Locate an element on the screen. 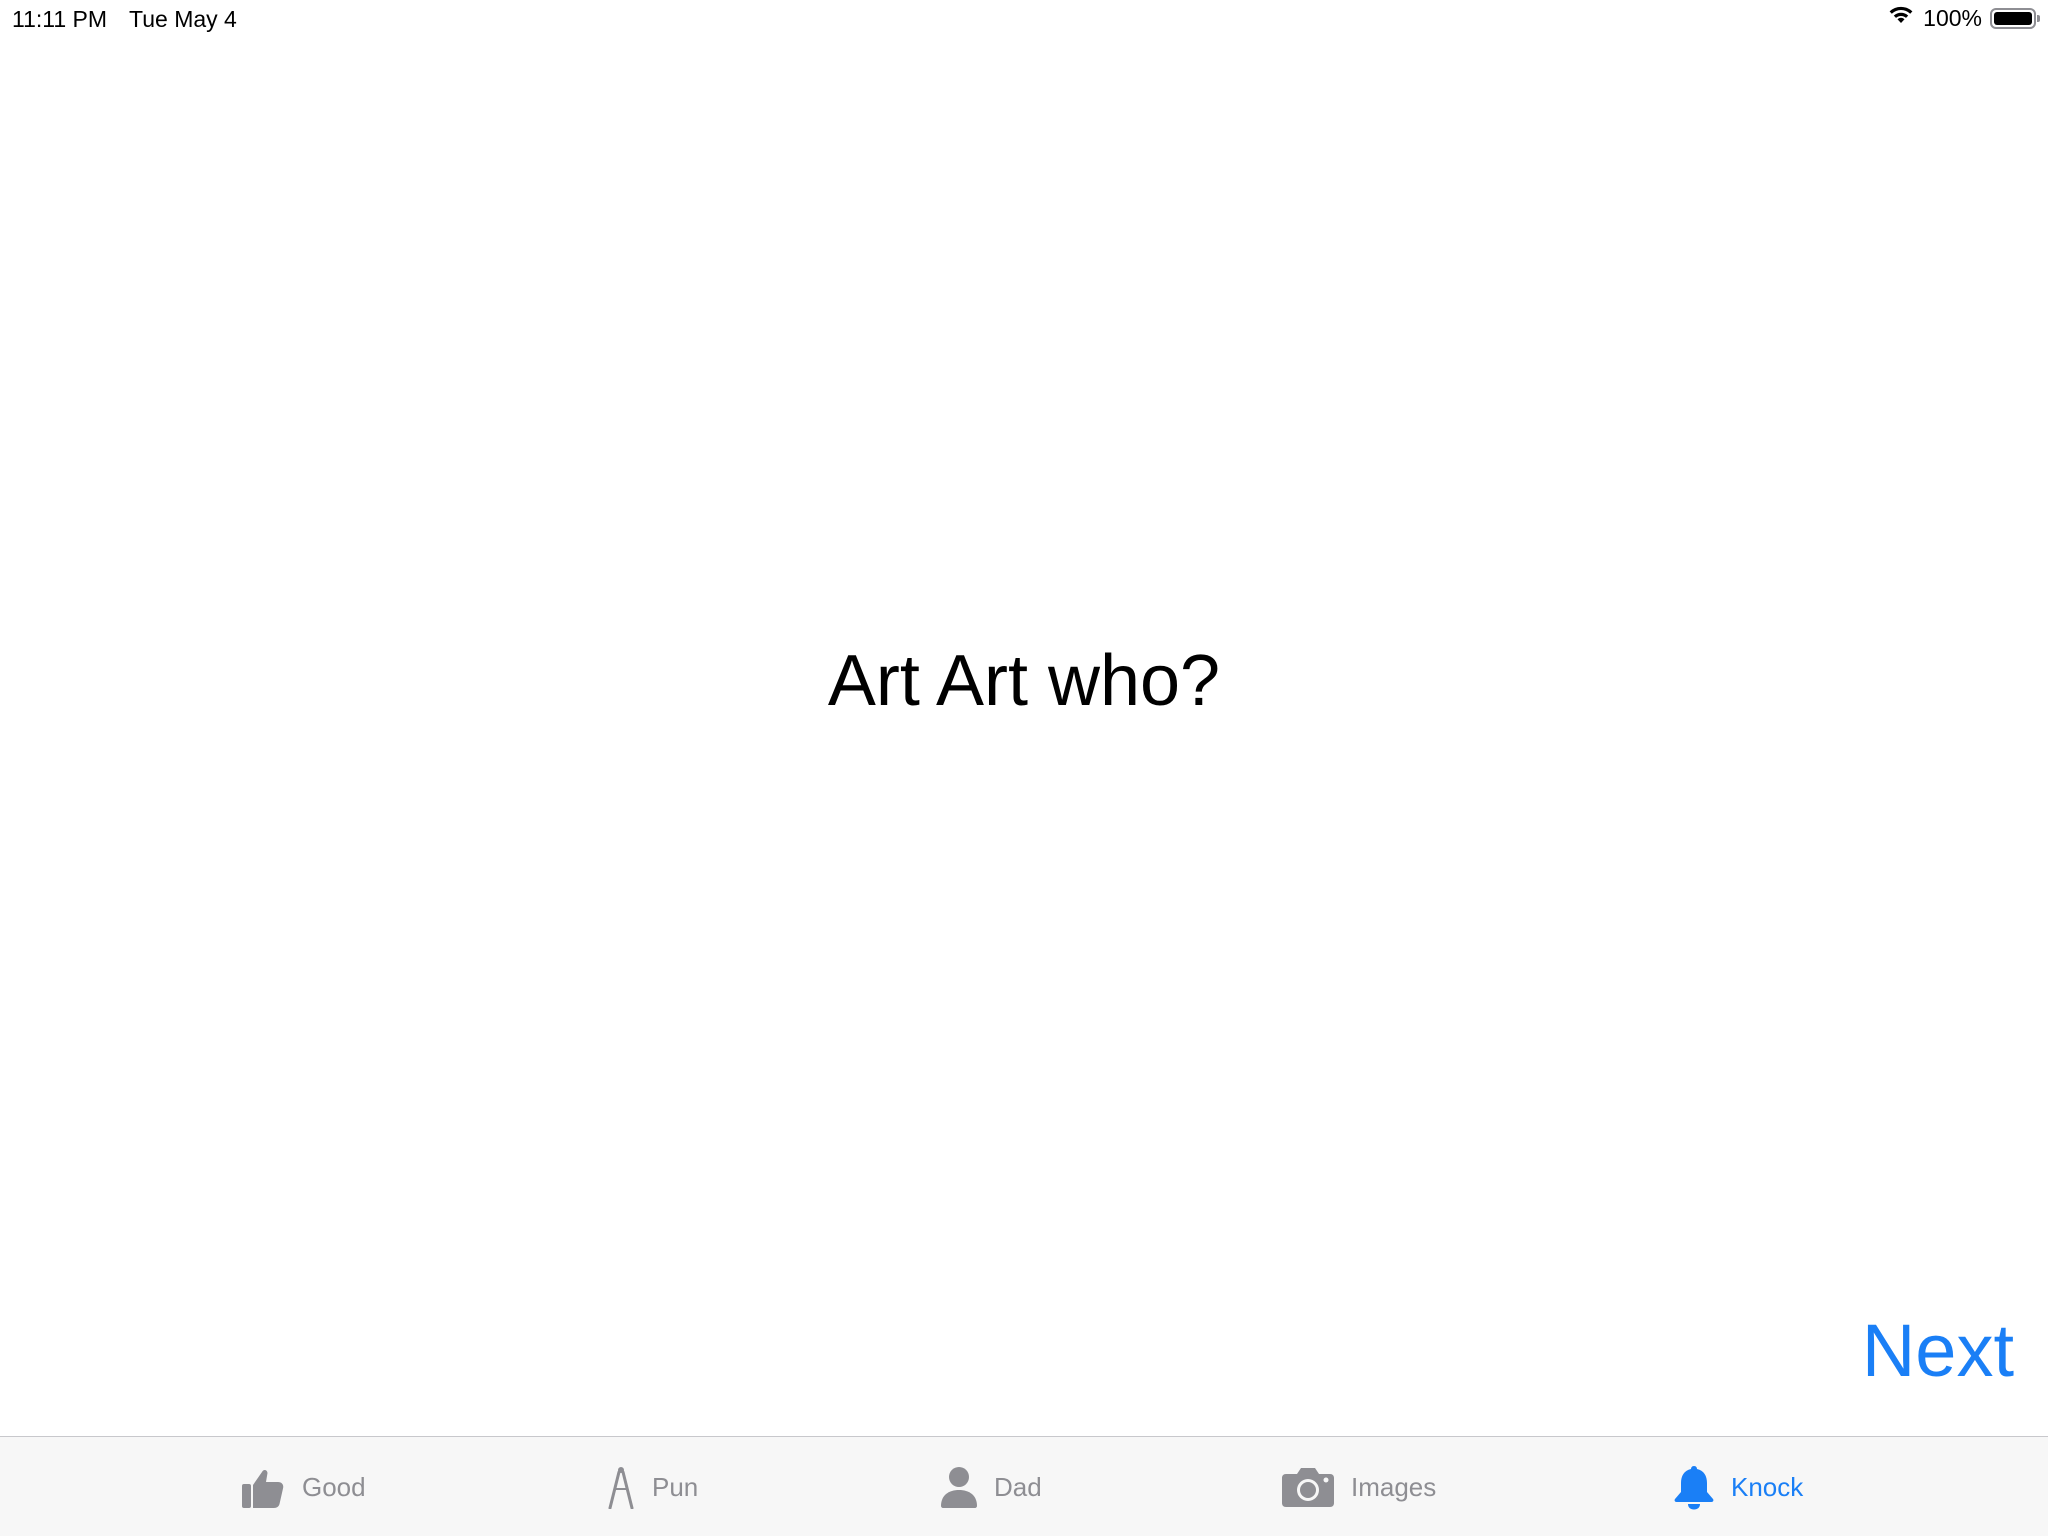 This screenshot has width=2048, height=1536. tab-knock-label: Knock is located at coordinates (1767, 1486).